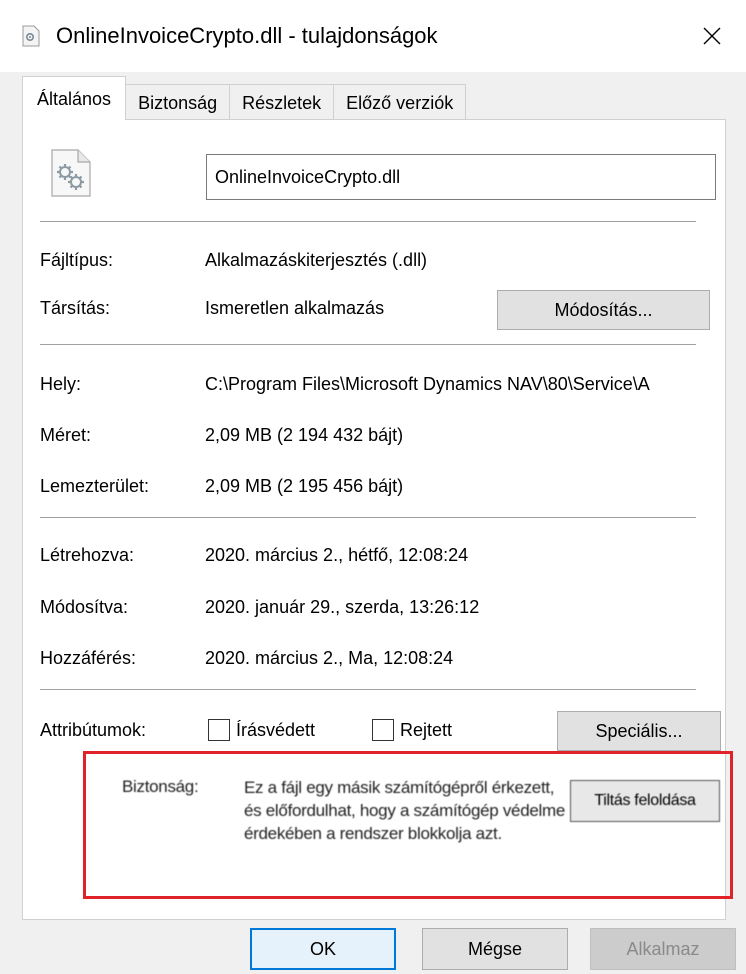  I want to click on tab-previous-versions: Előző verziók, so click(400, 102).